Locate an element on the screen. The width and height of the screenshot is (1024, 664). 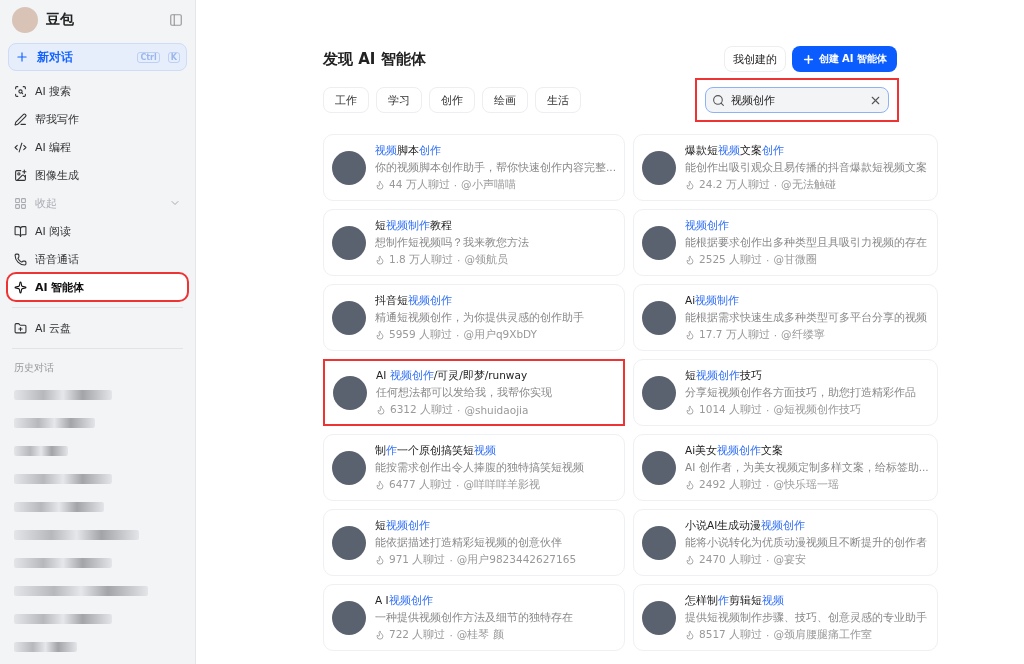
category-tab: 创作 is located at coordinates (452, 100).